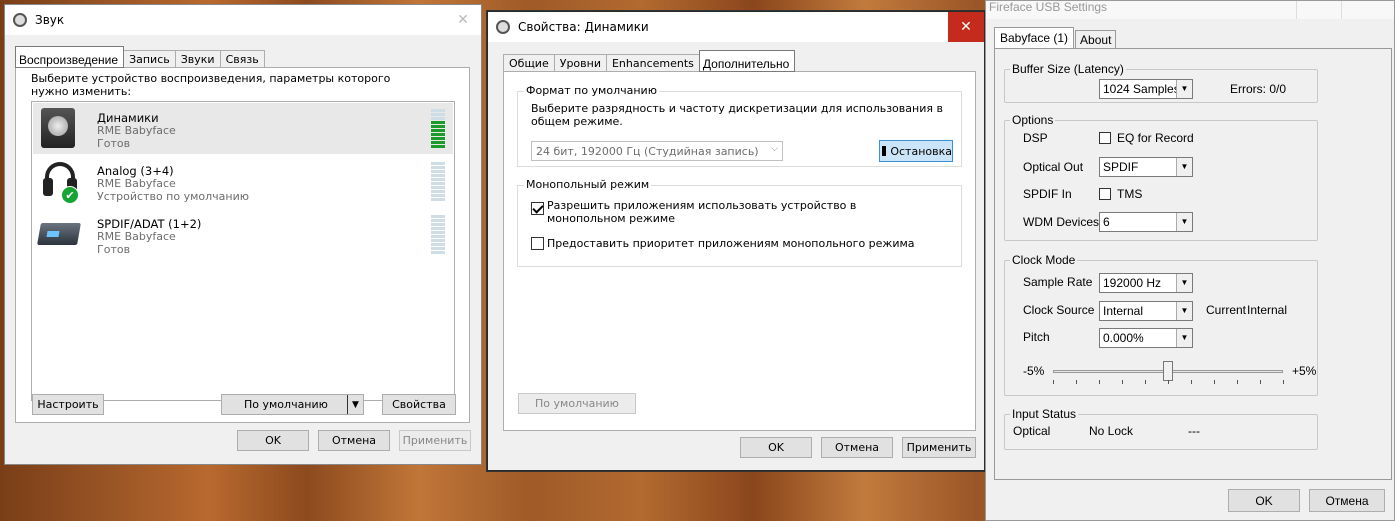 Image resolution: width=1395 pixels, height=521 pixels. Describe the element at coordinates (647, 151) in the screenshot. I see `format-select-value: 24 бит, 192000 Гц (Студийная запись)` at that location.